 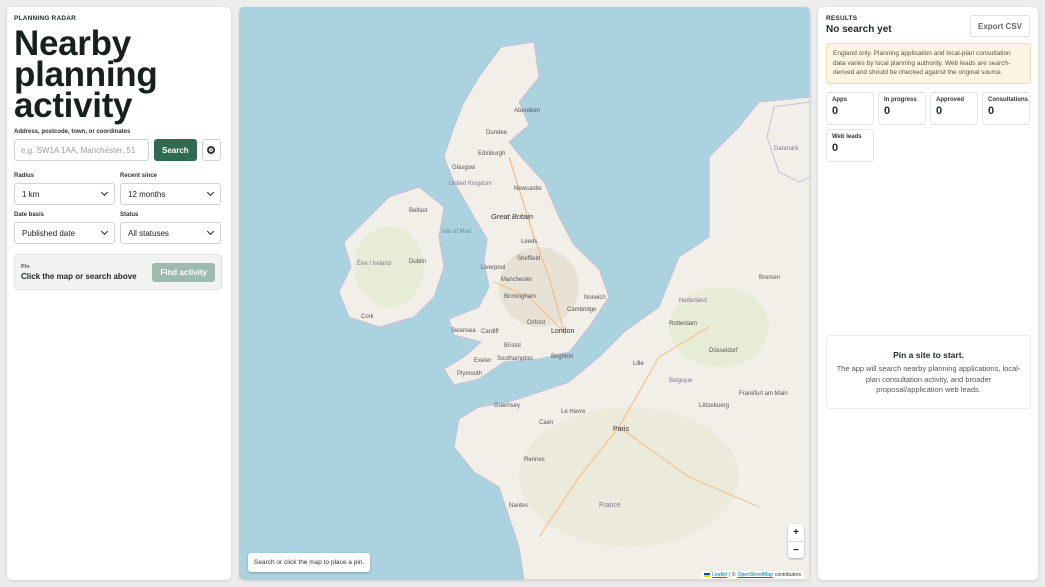 I want to click on map-label-sheffield: Sheffield, so click(x=528, y=259).